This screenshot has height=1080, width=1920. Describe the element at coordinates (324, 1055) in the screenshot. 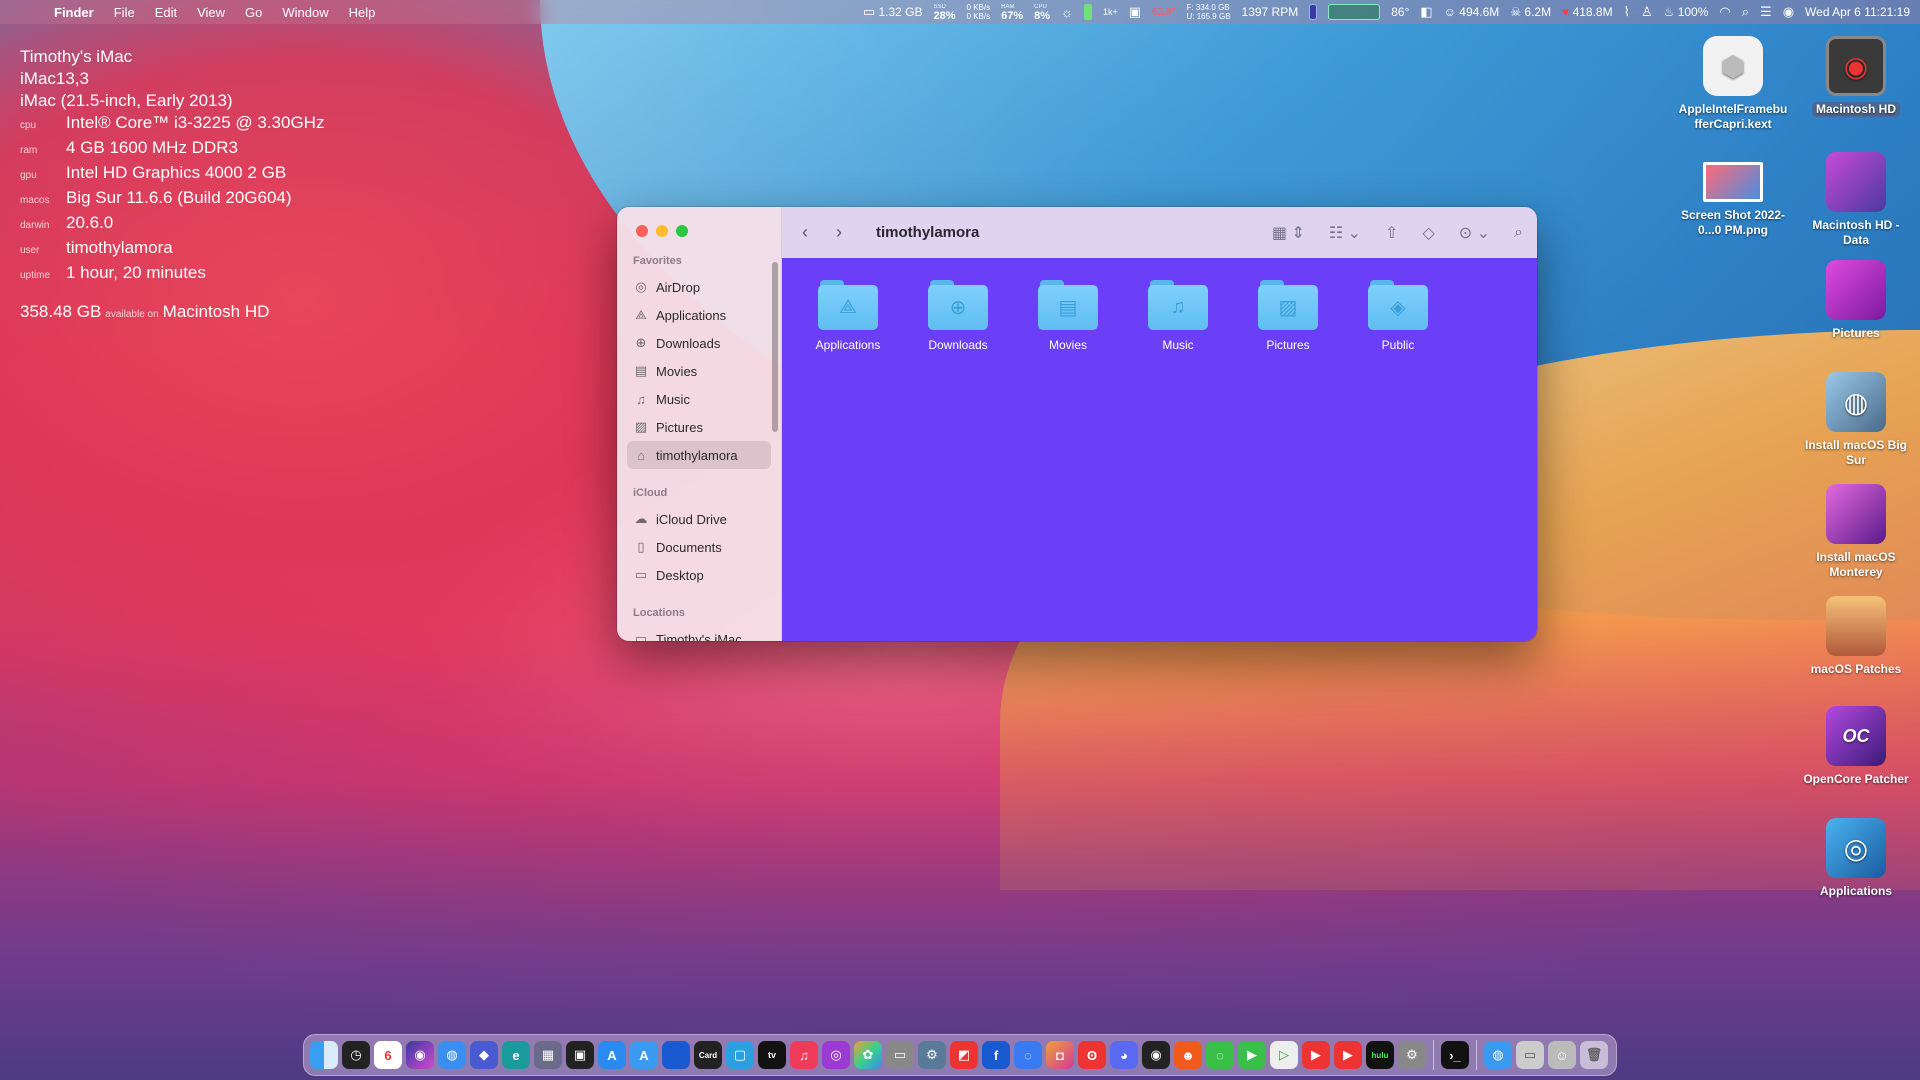

I see `dock-finder-icon` at that location.